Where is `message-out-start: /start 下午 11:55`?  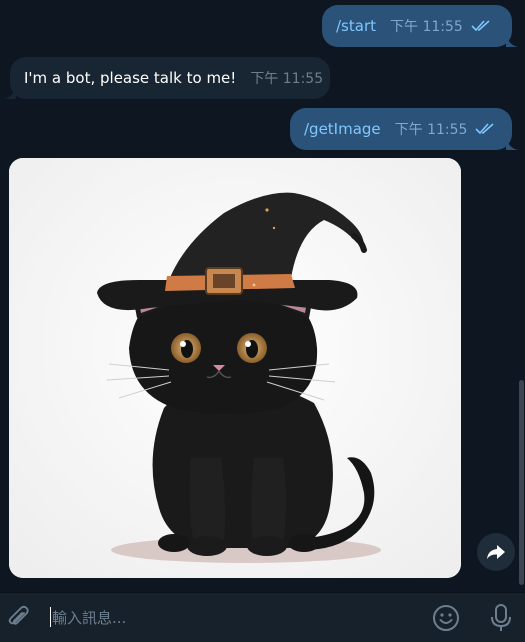 message-out-start: /start 下午 11:55 is located at coordinates (420, 26).